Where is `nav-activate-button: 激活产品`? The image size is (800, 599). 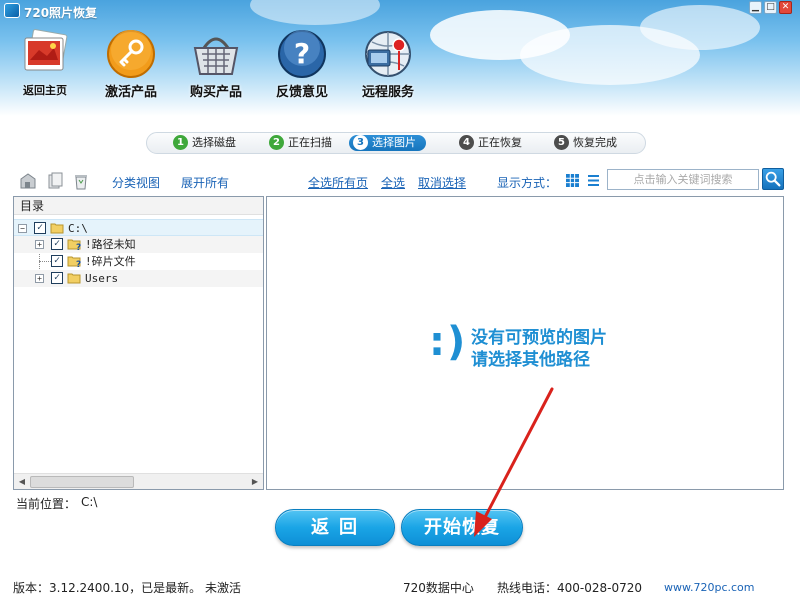
nav-activate-button: 激活产品 is located at coordinates (131, 64).